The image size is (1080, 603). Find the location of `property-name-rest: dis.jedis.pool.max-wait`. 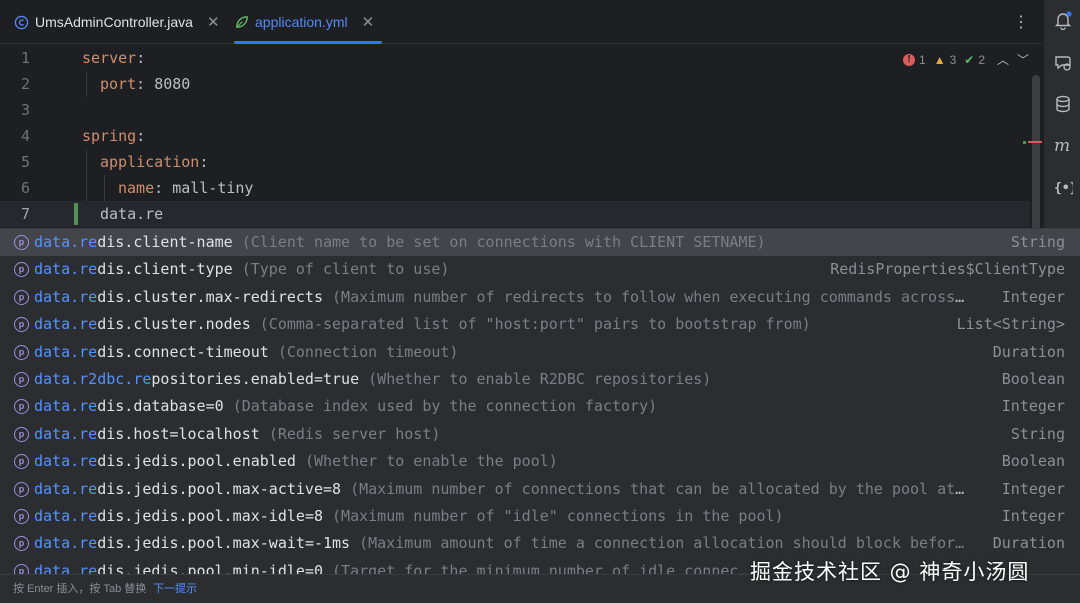

property-name-rest: dis.jedis.pool.max-wait is located at coordinates (201, 543).